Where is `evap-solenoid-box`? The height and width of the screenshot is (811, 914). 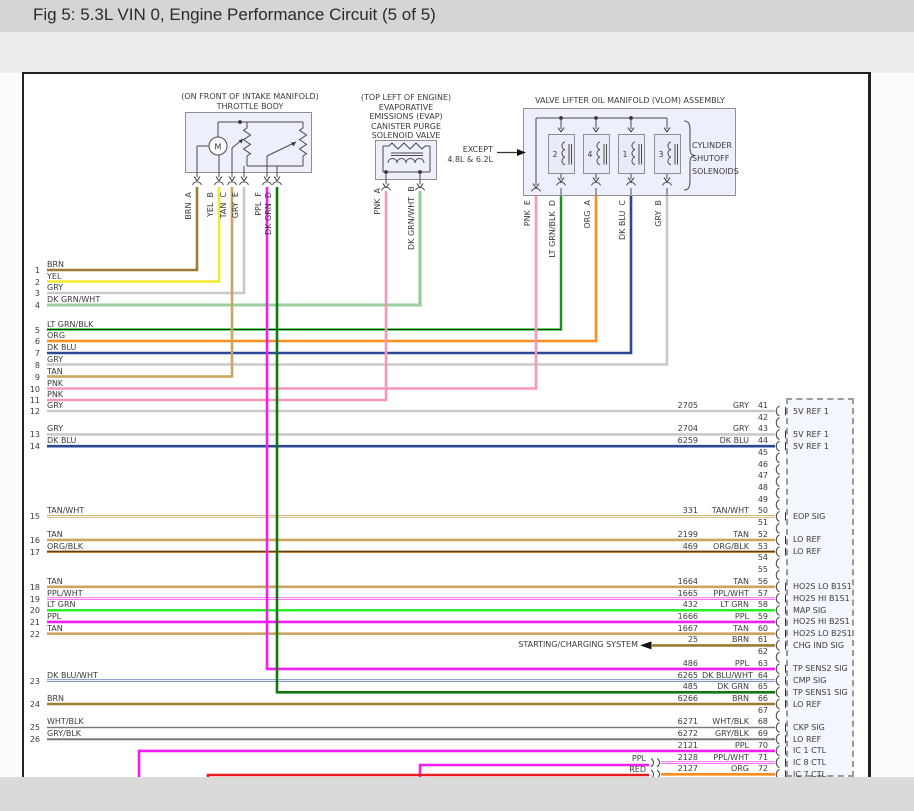
evap-solenoid-box is located at coordinates (406, 160).